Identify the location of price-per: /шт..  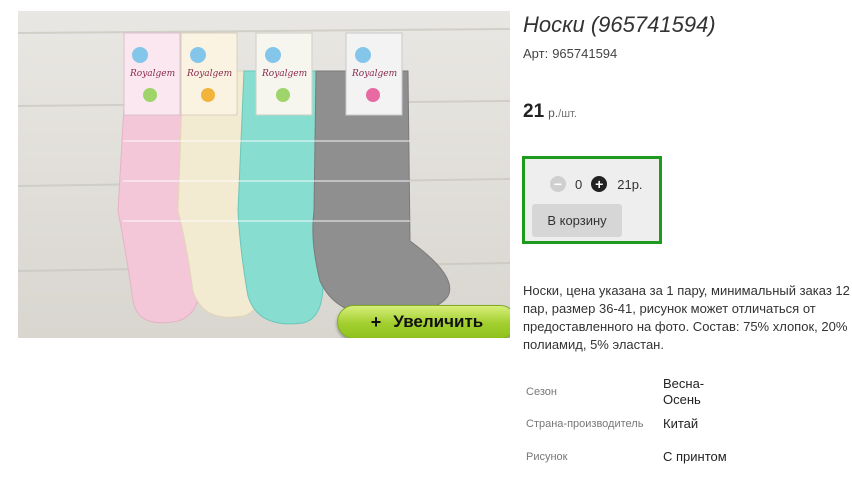
(567, 114).